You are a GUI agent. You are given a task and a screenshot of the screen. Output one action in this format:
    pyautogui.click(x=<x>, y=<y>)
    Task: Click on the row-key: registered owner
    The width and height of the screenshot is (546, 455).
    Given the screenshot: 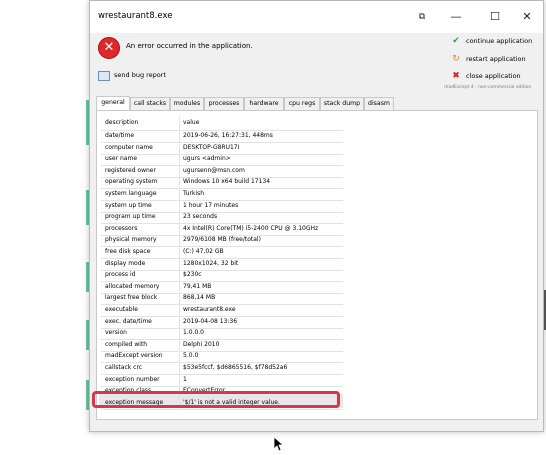 What is the action you would take?
    pyautogui.click(x=130, y=170)
    